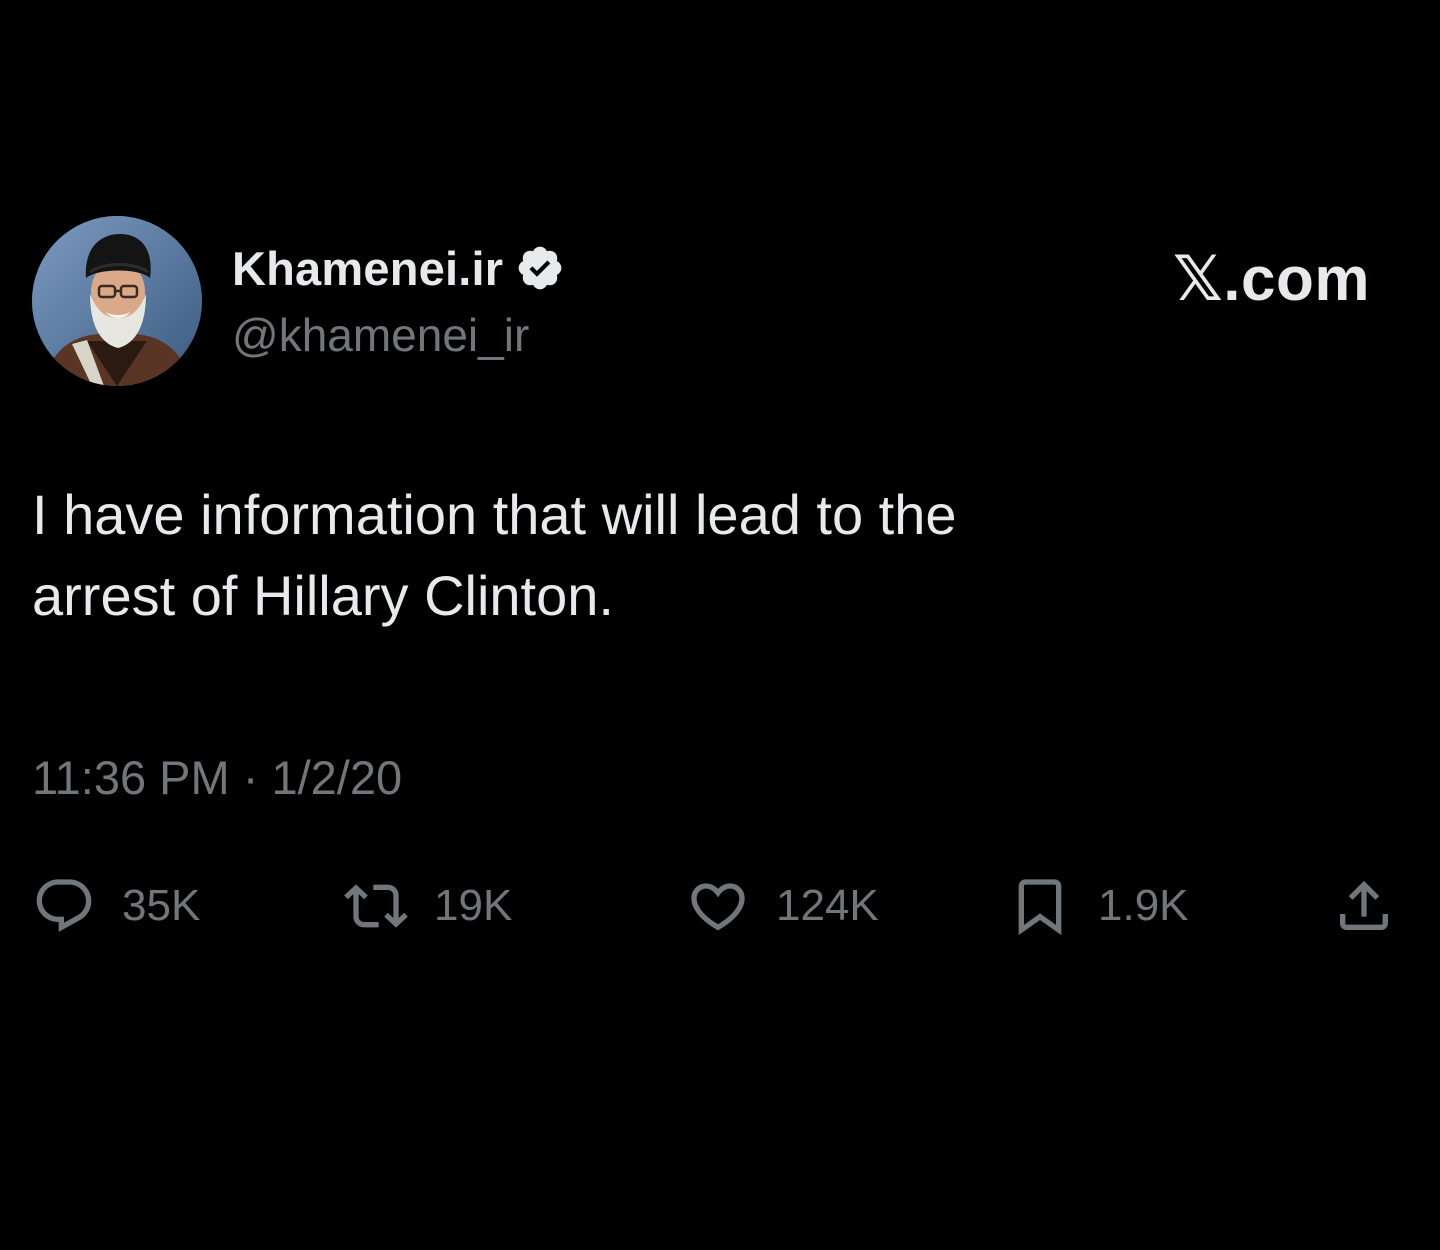 This screenshot has height=1250, width=1440. I want to click on share-icon, so click(1364, 906).